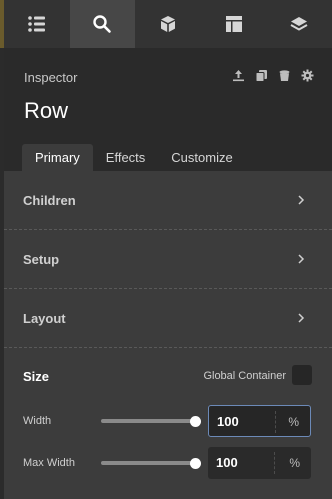 This screenshot has height=499, width=332. I want to click on section-label: Layout, so click(44, 318).